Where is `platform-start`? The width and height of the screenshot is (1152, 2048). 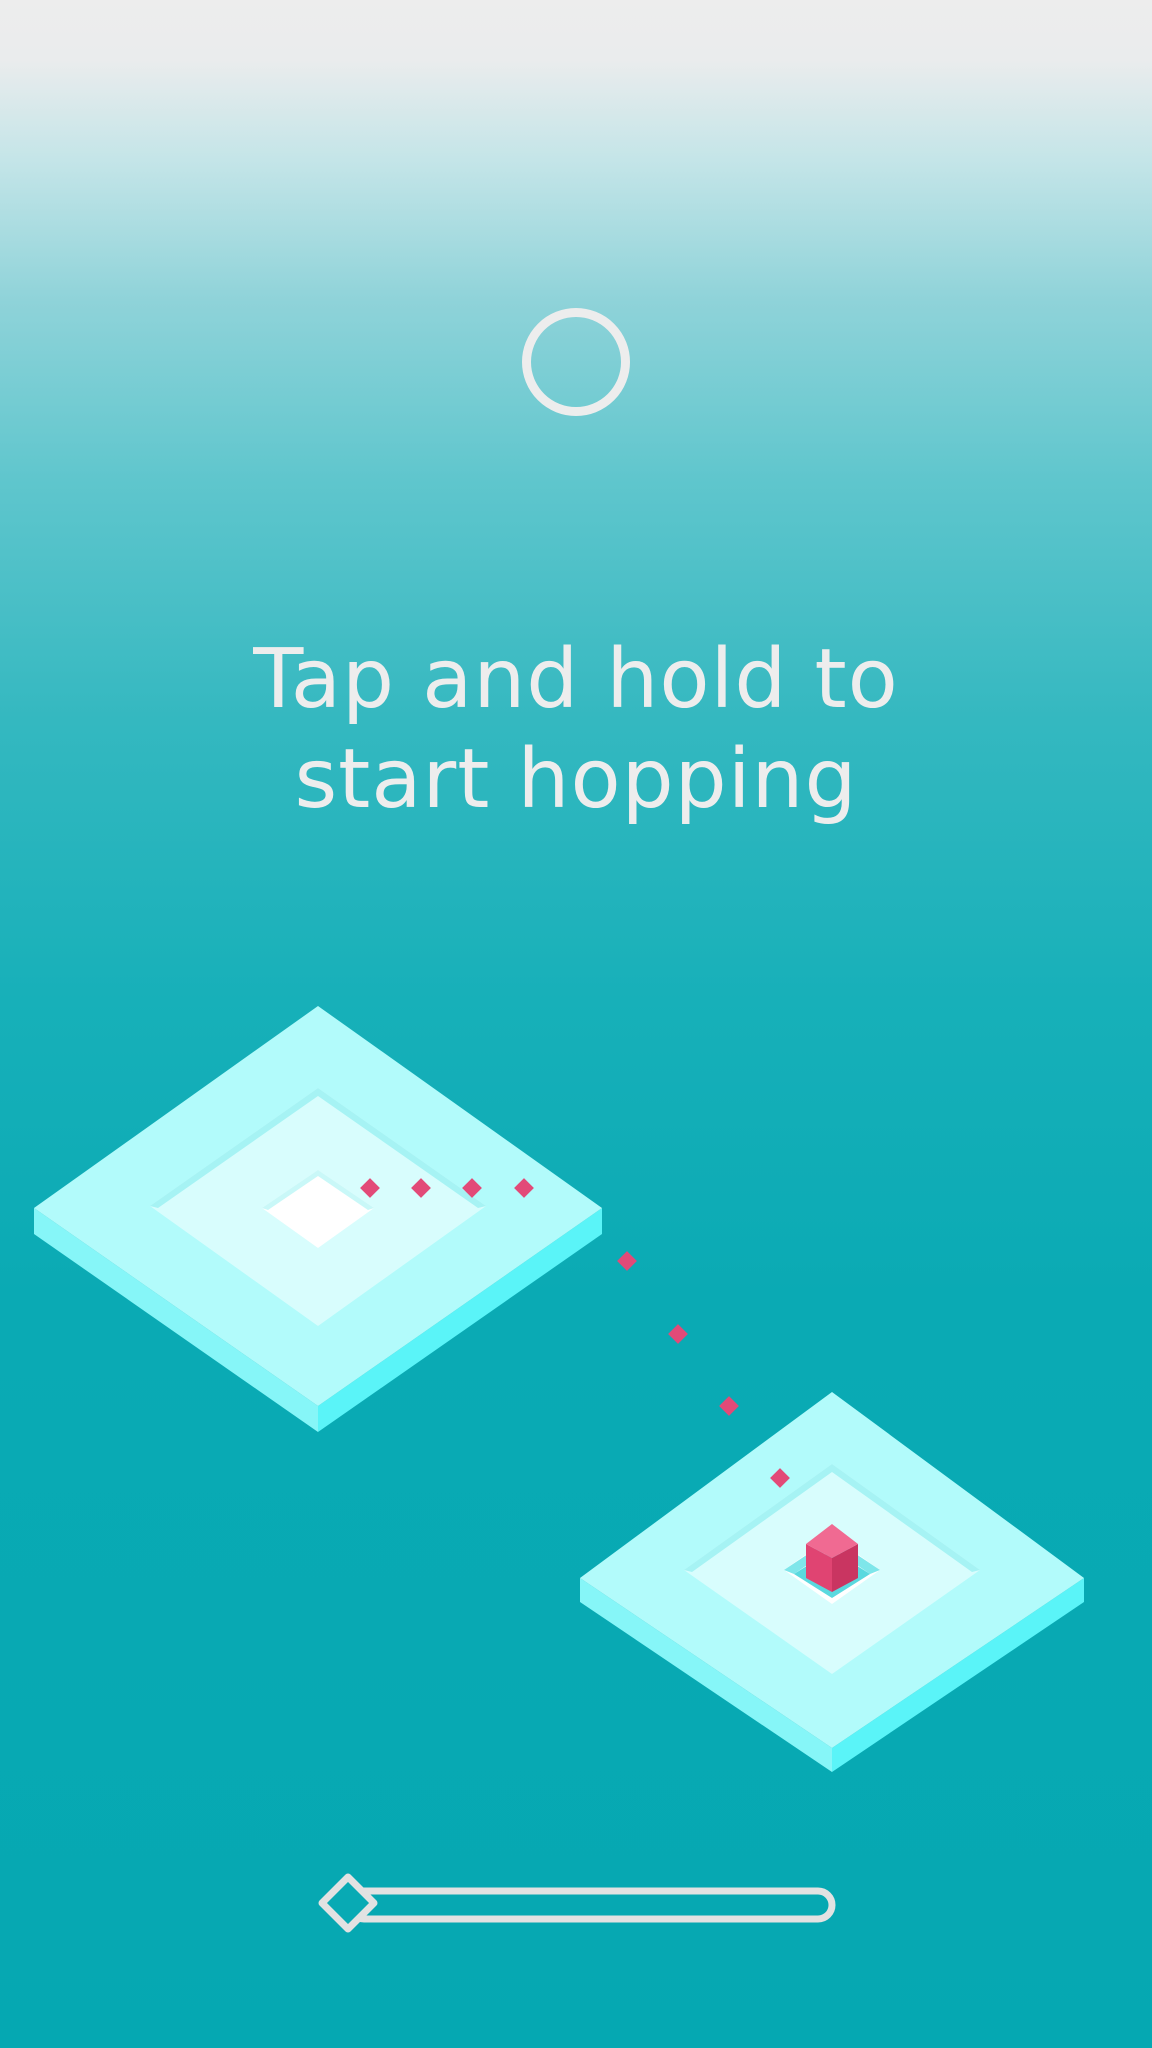
platform-start is located at coordinates (318, 1219).